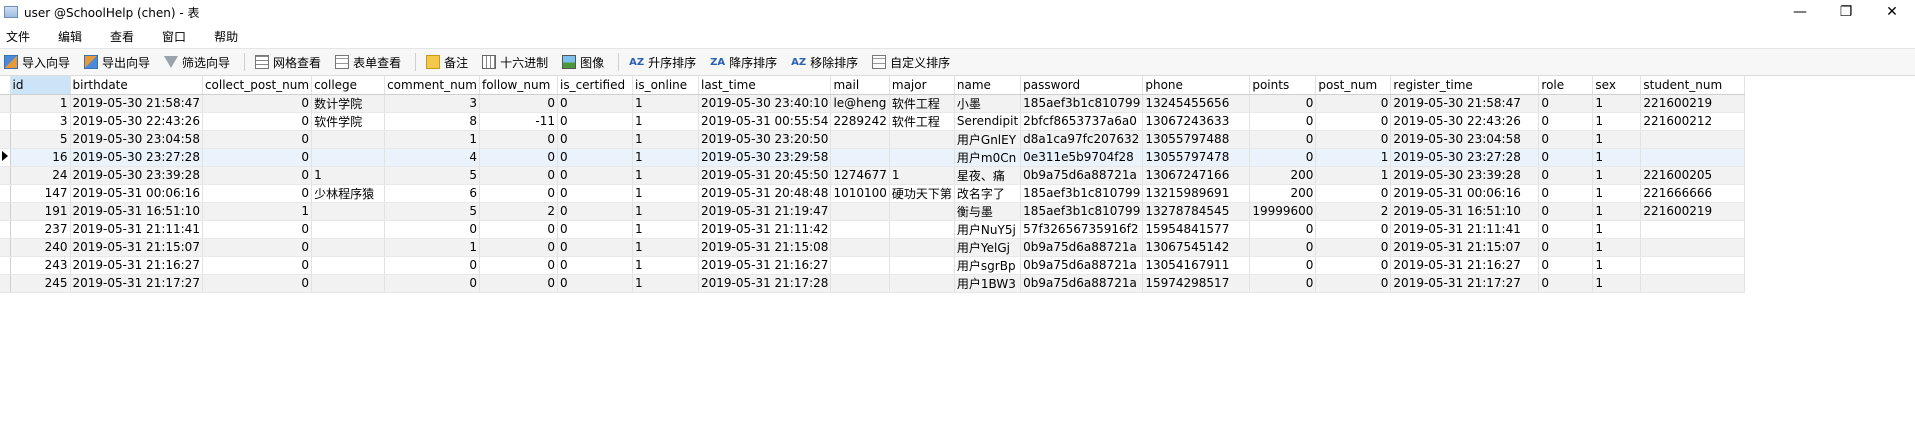  Describe the element at coordinates (348, 121) in the screenshot. I see `cell-college: 软件学院` at that location.